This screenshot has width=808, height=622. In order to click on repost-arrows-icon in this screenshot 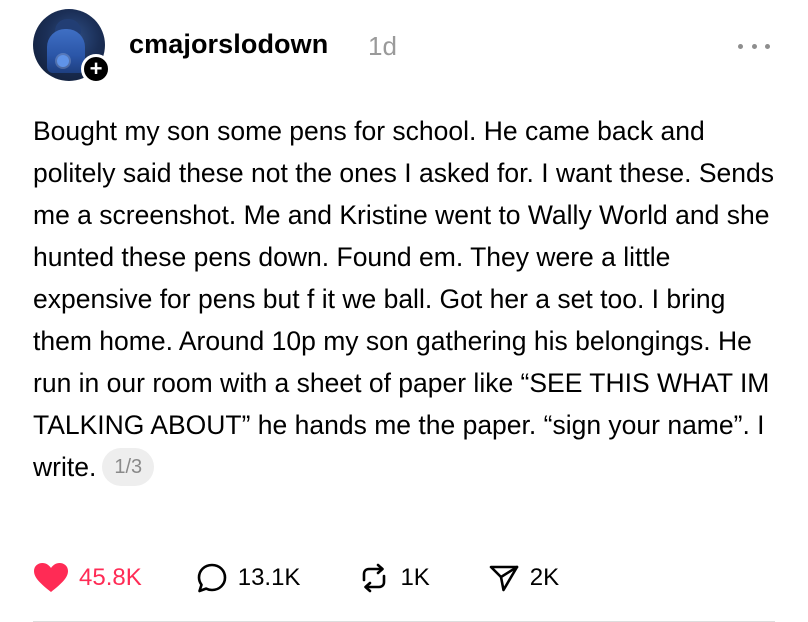, I will do `click(374, 578)`.